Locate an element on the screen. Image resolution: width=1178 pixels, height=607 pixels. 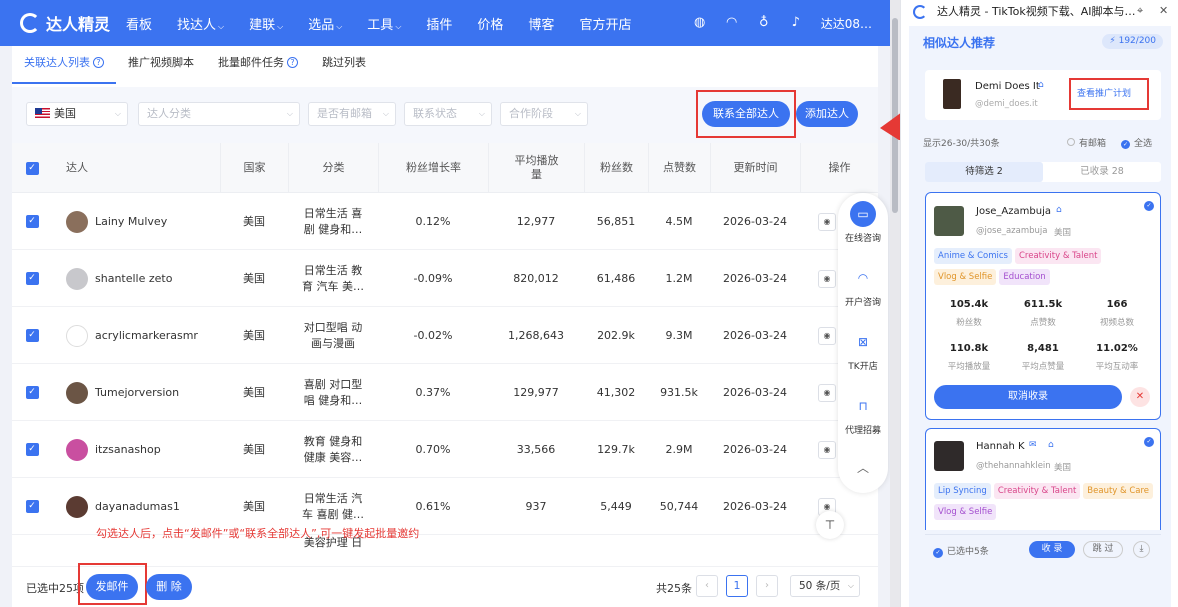
nav-item: 官方开店 is located at coordinates (605, 23).